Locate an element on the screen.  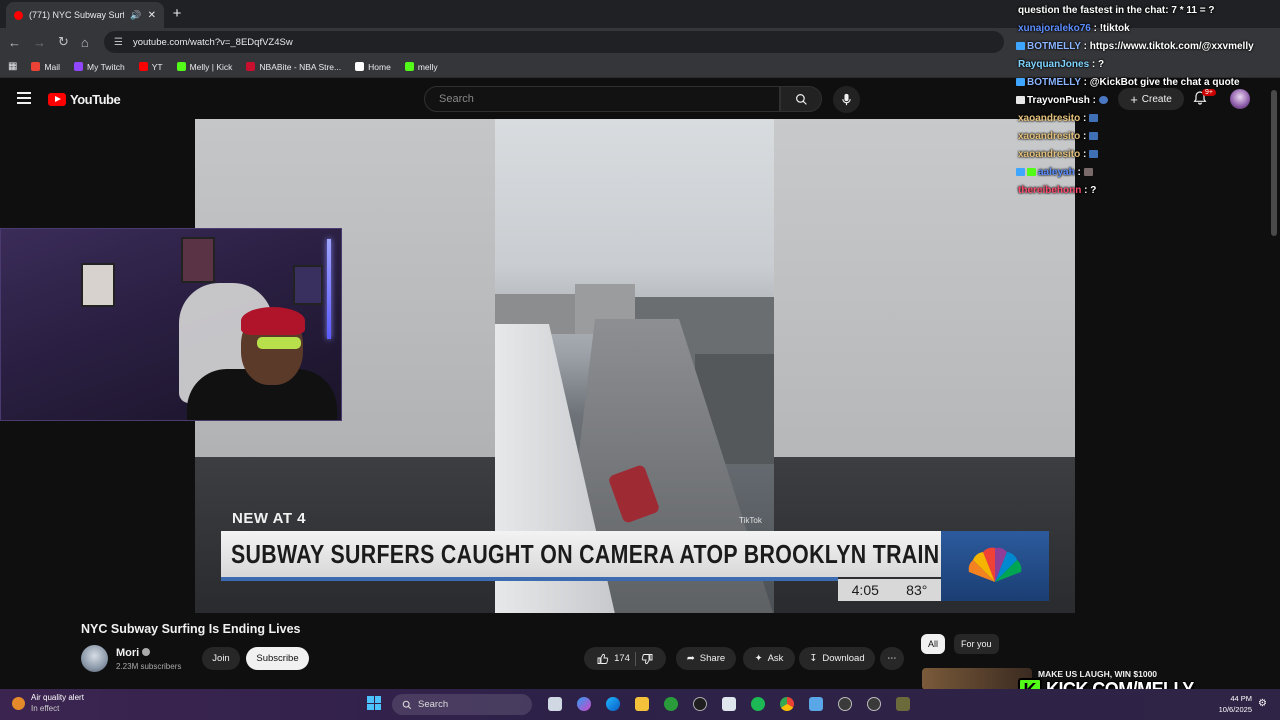
channel-avatar is located at coordinates (94, 658).